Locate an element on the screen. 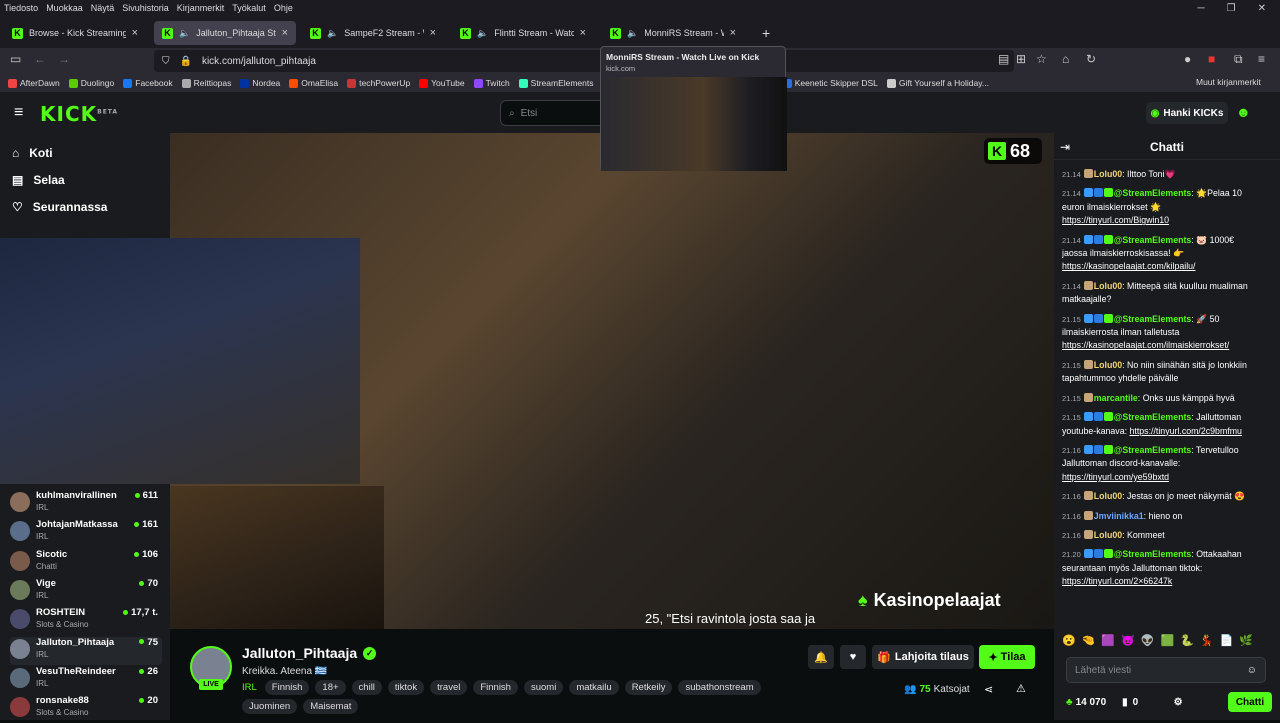  emote-icon: 🤏 is located at coordinates (1089, 642).